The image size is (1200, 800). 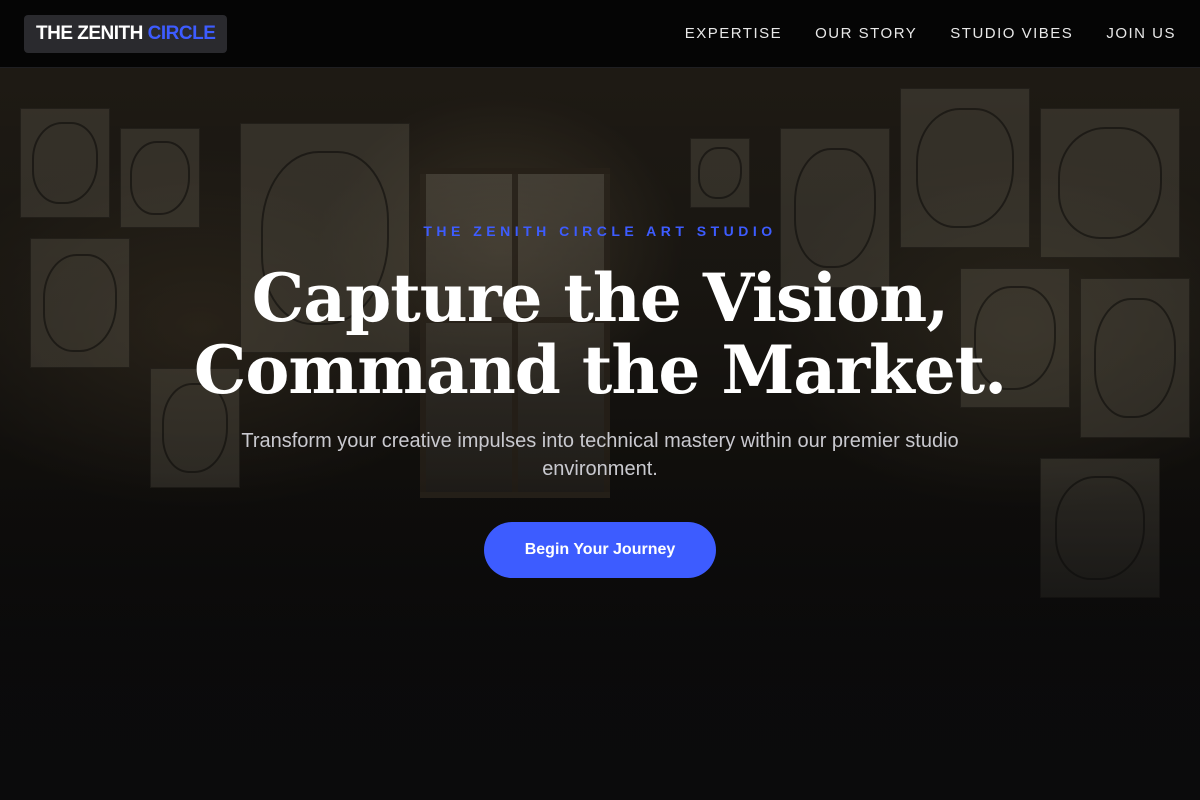 What do you see at coordinates (600, 298) in the screenshot?
I see `hero-headline-line-1: Capture the Vision,` at bounding box center [600, 298].